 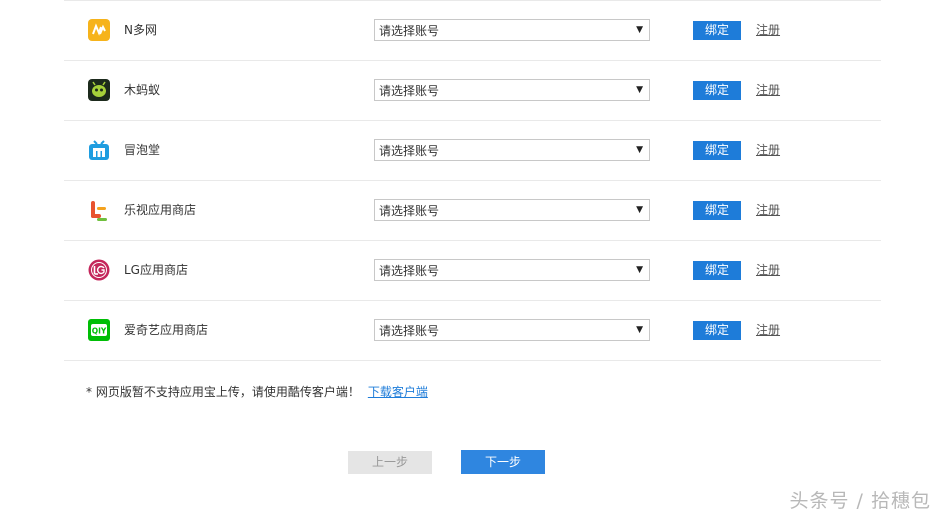 I want to click on store-row-mumayi: 木蚂蚁 请选择账号 ▼ 绑定 注册, so click(x=472, y=91).